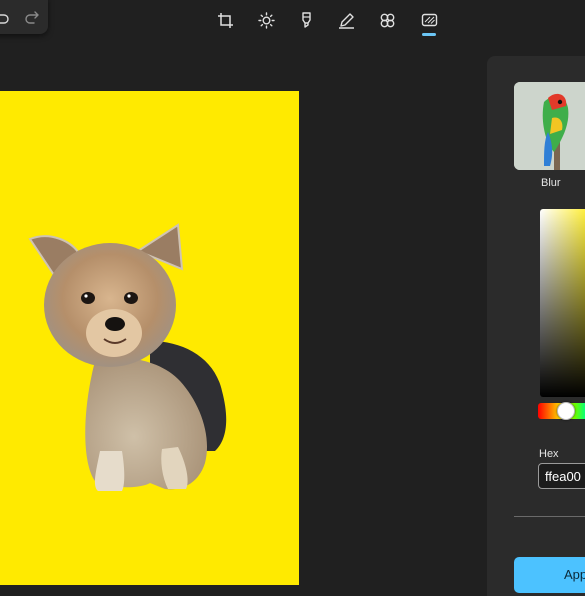  Describe the element at coordinates (32, 17) in the screenshot. I see `redo-icon` at that location.